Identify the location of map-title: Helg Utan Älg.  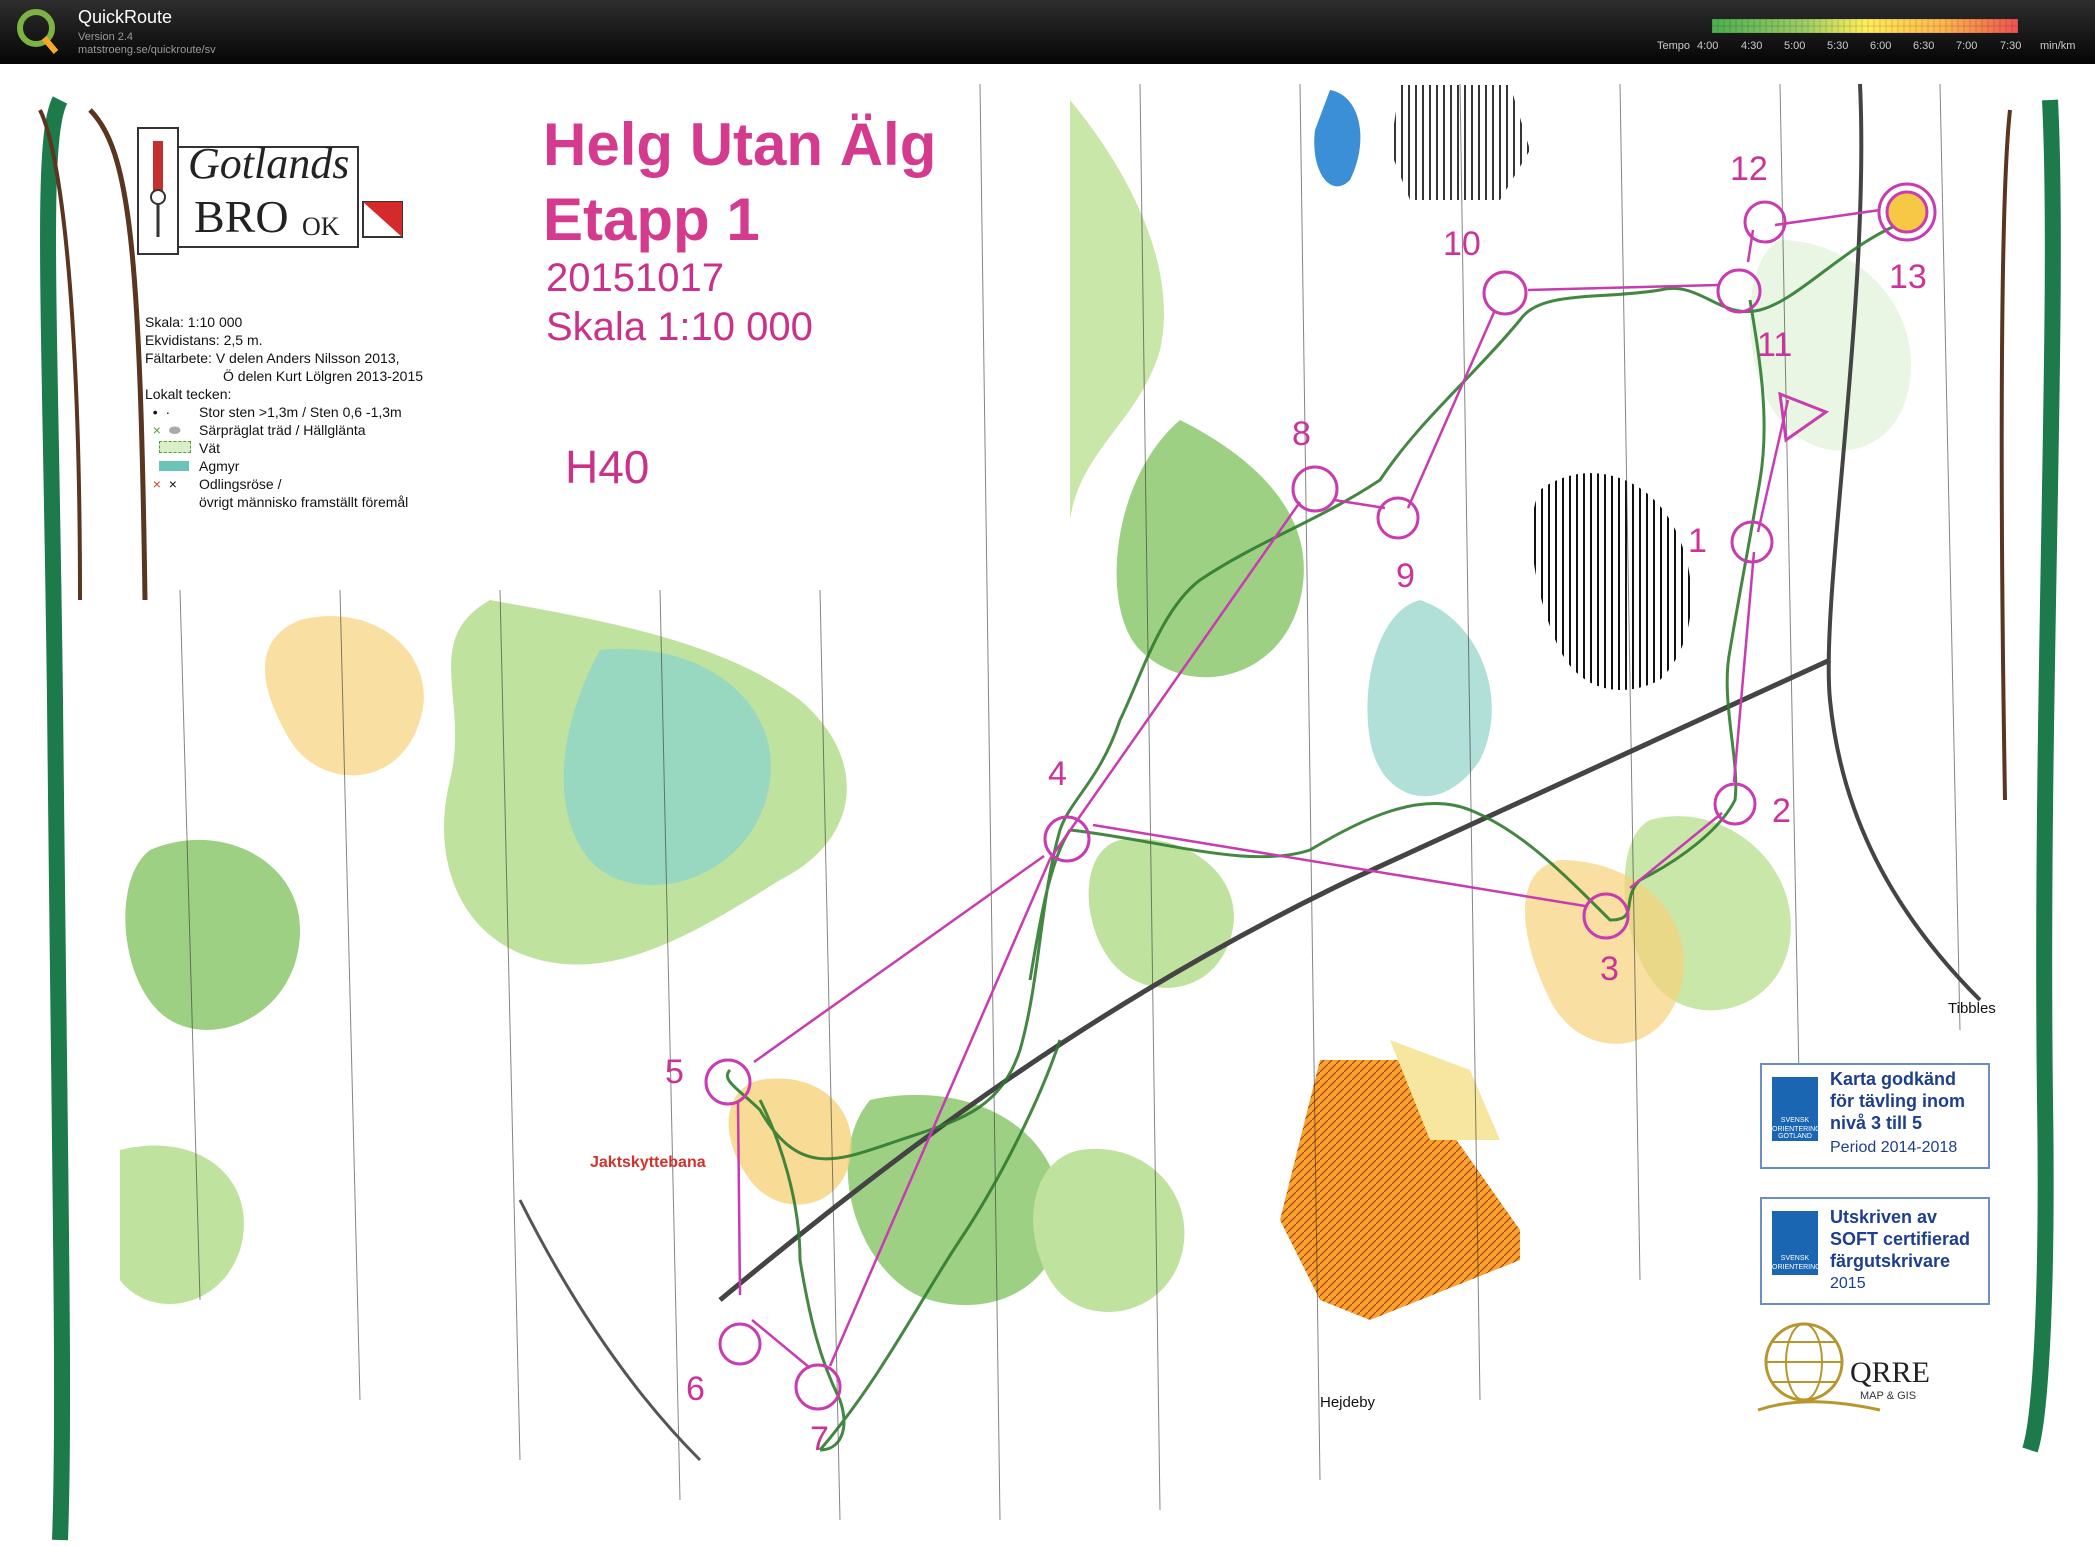
(740, 144).